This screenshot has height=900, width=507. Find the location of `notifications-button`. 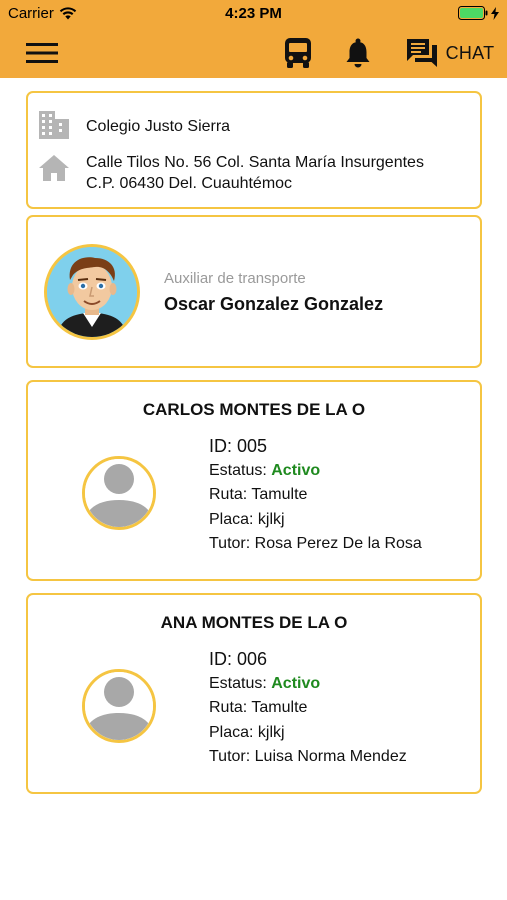

notifications-button is located at coordinates (358, 53).